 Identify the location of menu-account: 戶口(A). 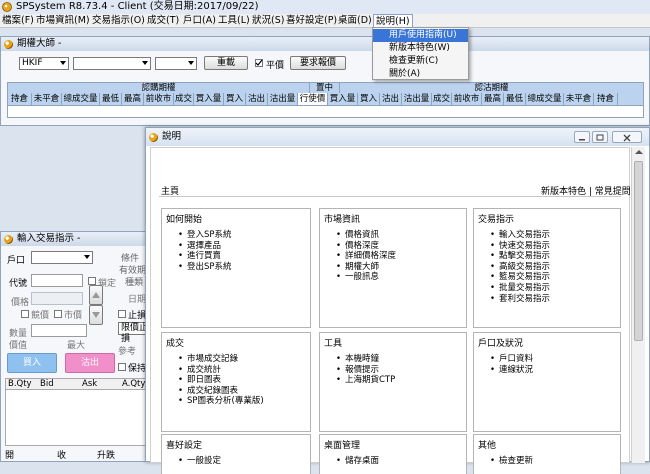
(199, 21).